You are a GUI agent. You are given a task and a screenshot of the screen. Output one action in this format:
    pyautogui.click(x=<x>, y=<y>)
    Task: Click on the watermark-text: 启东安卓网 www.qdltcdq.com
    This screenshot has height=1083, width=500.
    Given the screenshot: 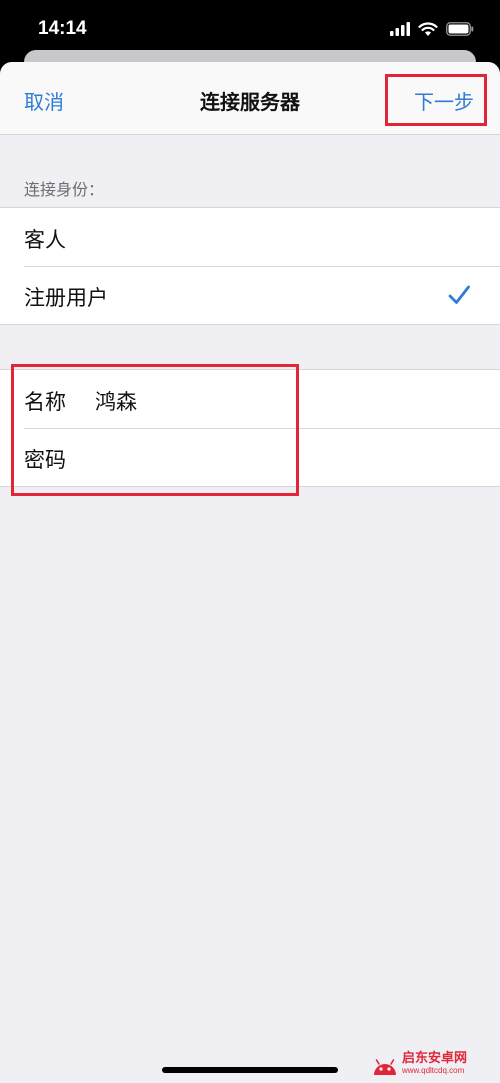 What is the action you would take?
    pyautogui.click(x=434, y=1063)
    